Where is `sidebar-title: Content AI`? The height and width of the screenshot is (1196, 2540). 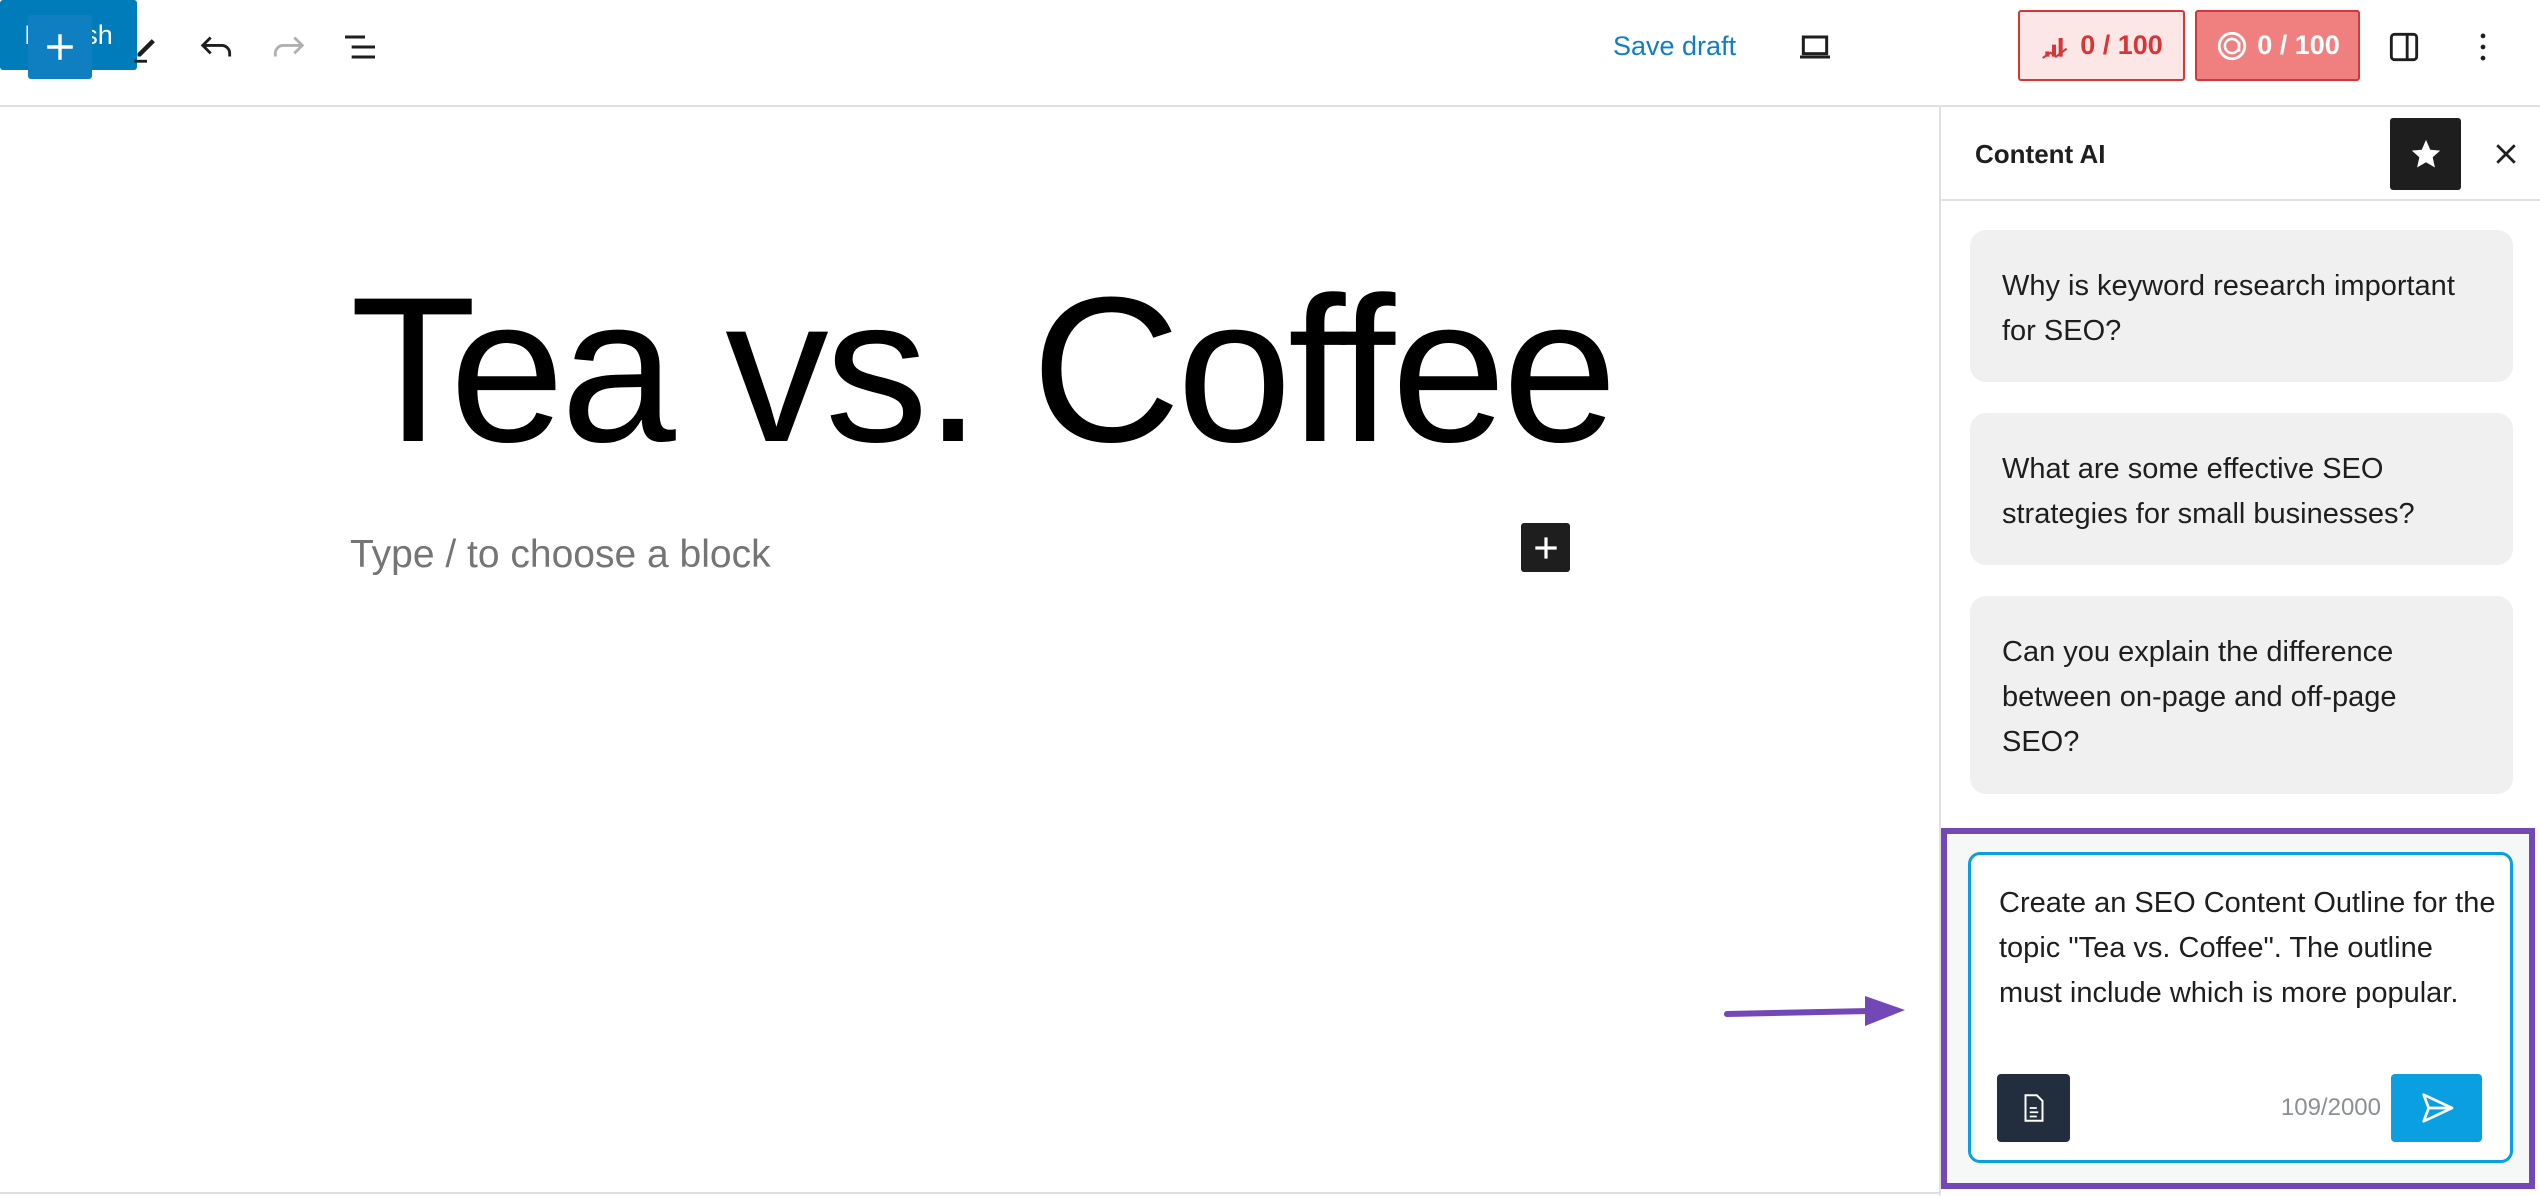 sidebar-title: Content AI is located at coordinates (2040, 154).